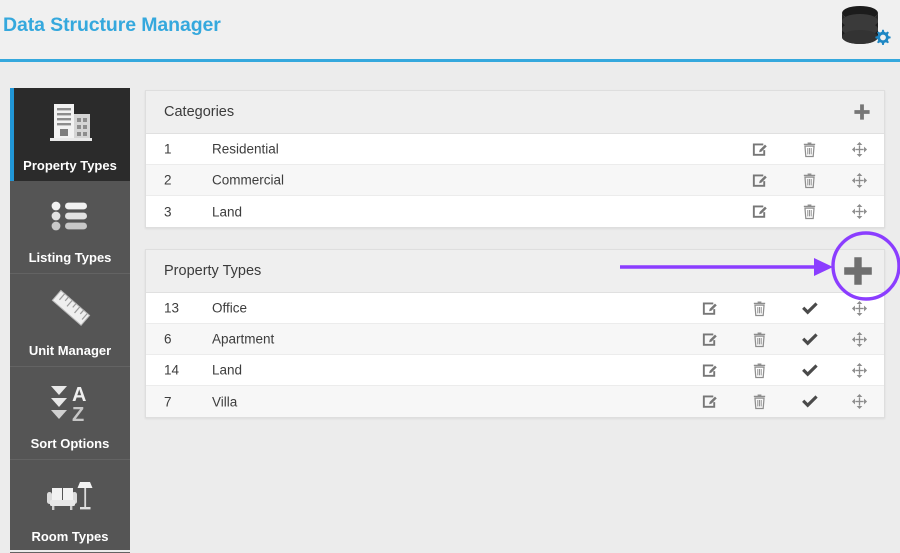 The width and height of the screenshot is (900, 553). I want to click on sidebar-item-room-types: Room Types, so click(70, 506).